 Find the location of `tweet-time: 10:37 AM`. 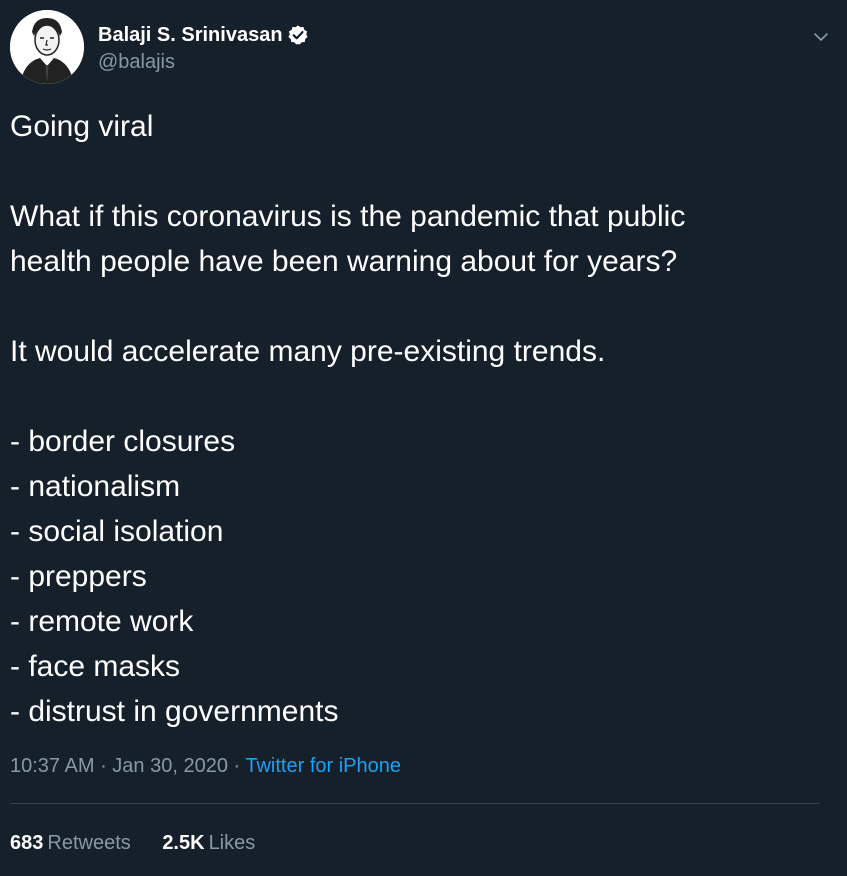

tweet-time: 10:37 AM is located at coordinates (52, 766).